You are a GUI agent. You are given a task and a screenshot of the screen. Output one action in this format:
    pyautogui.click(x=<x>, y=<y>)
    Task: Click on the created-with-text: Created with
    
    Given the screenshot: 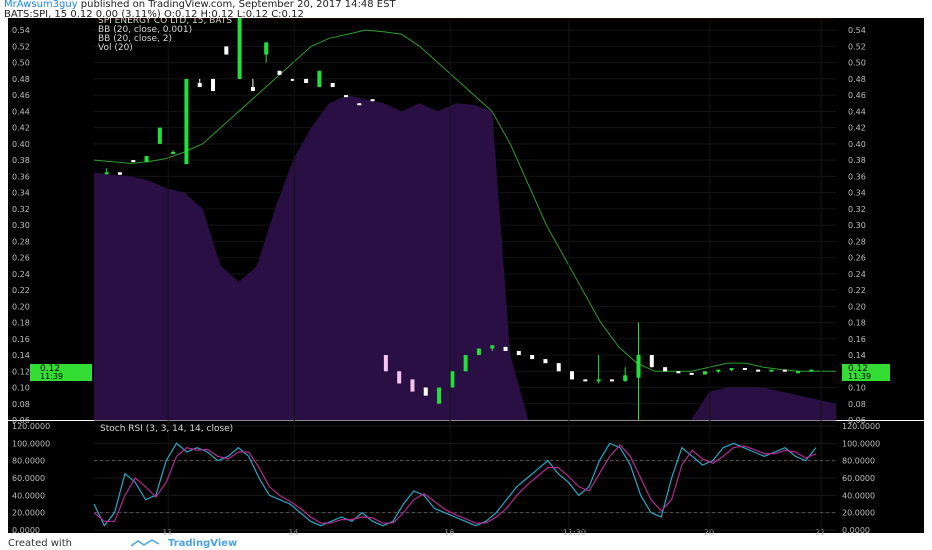 What is the action you would take?
    pyautogui.click(x=40, y=543)
    